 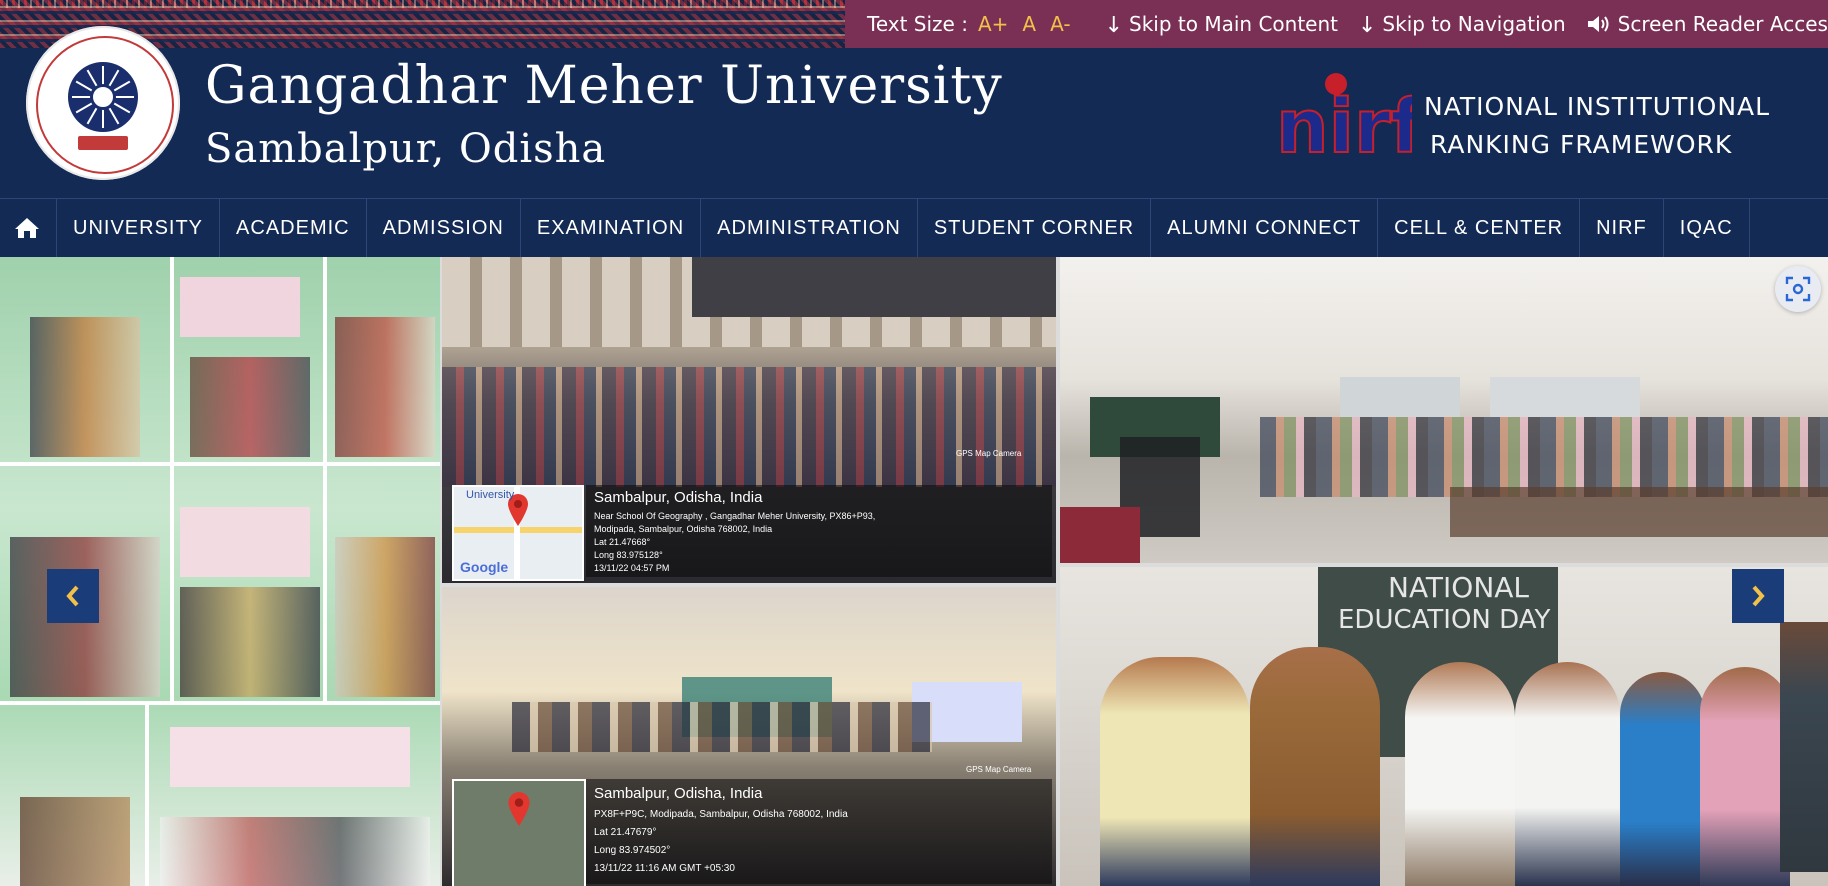 I want to click on geo-lat: Lat 21.47668°, so click(x=622, y=542).